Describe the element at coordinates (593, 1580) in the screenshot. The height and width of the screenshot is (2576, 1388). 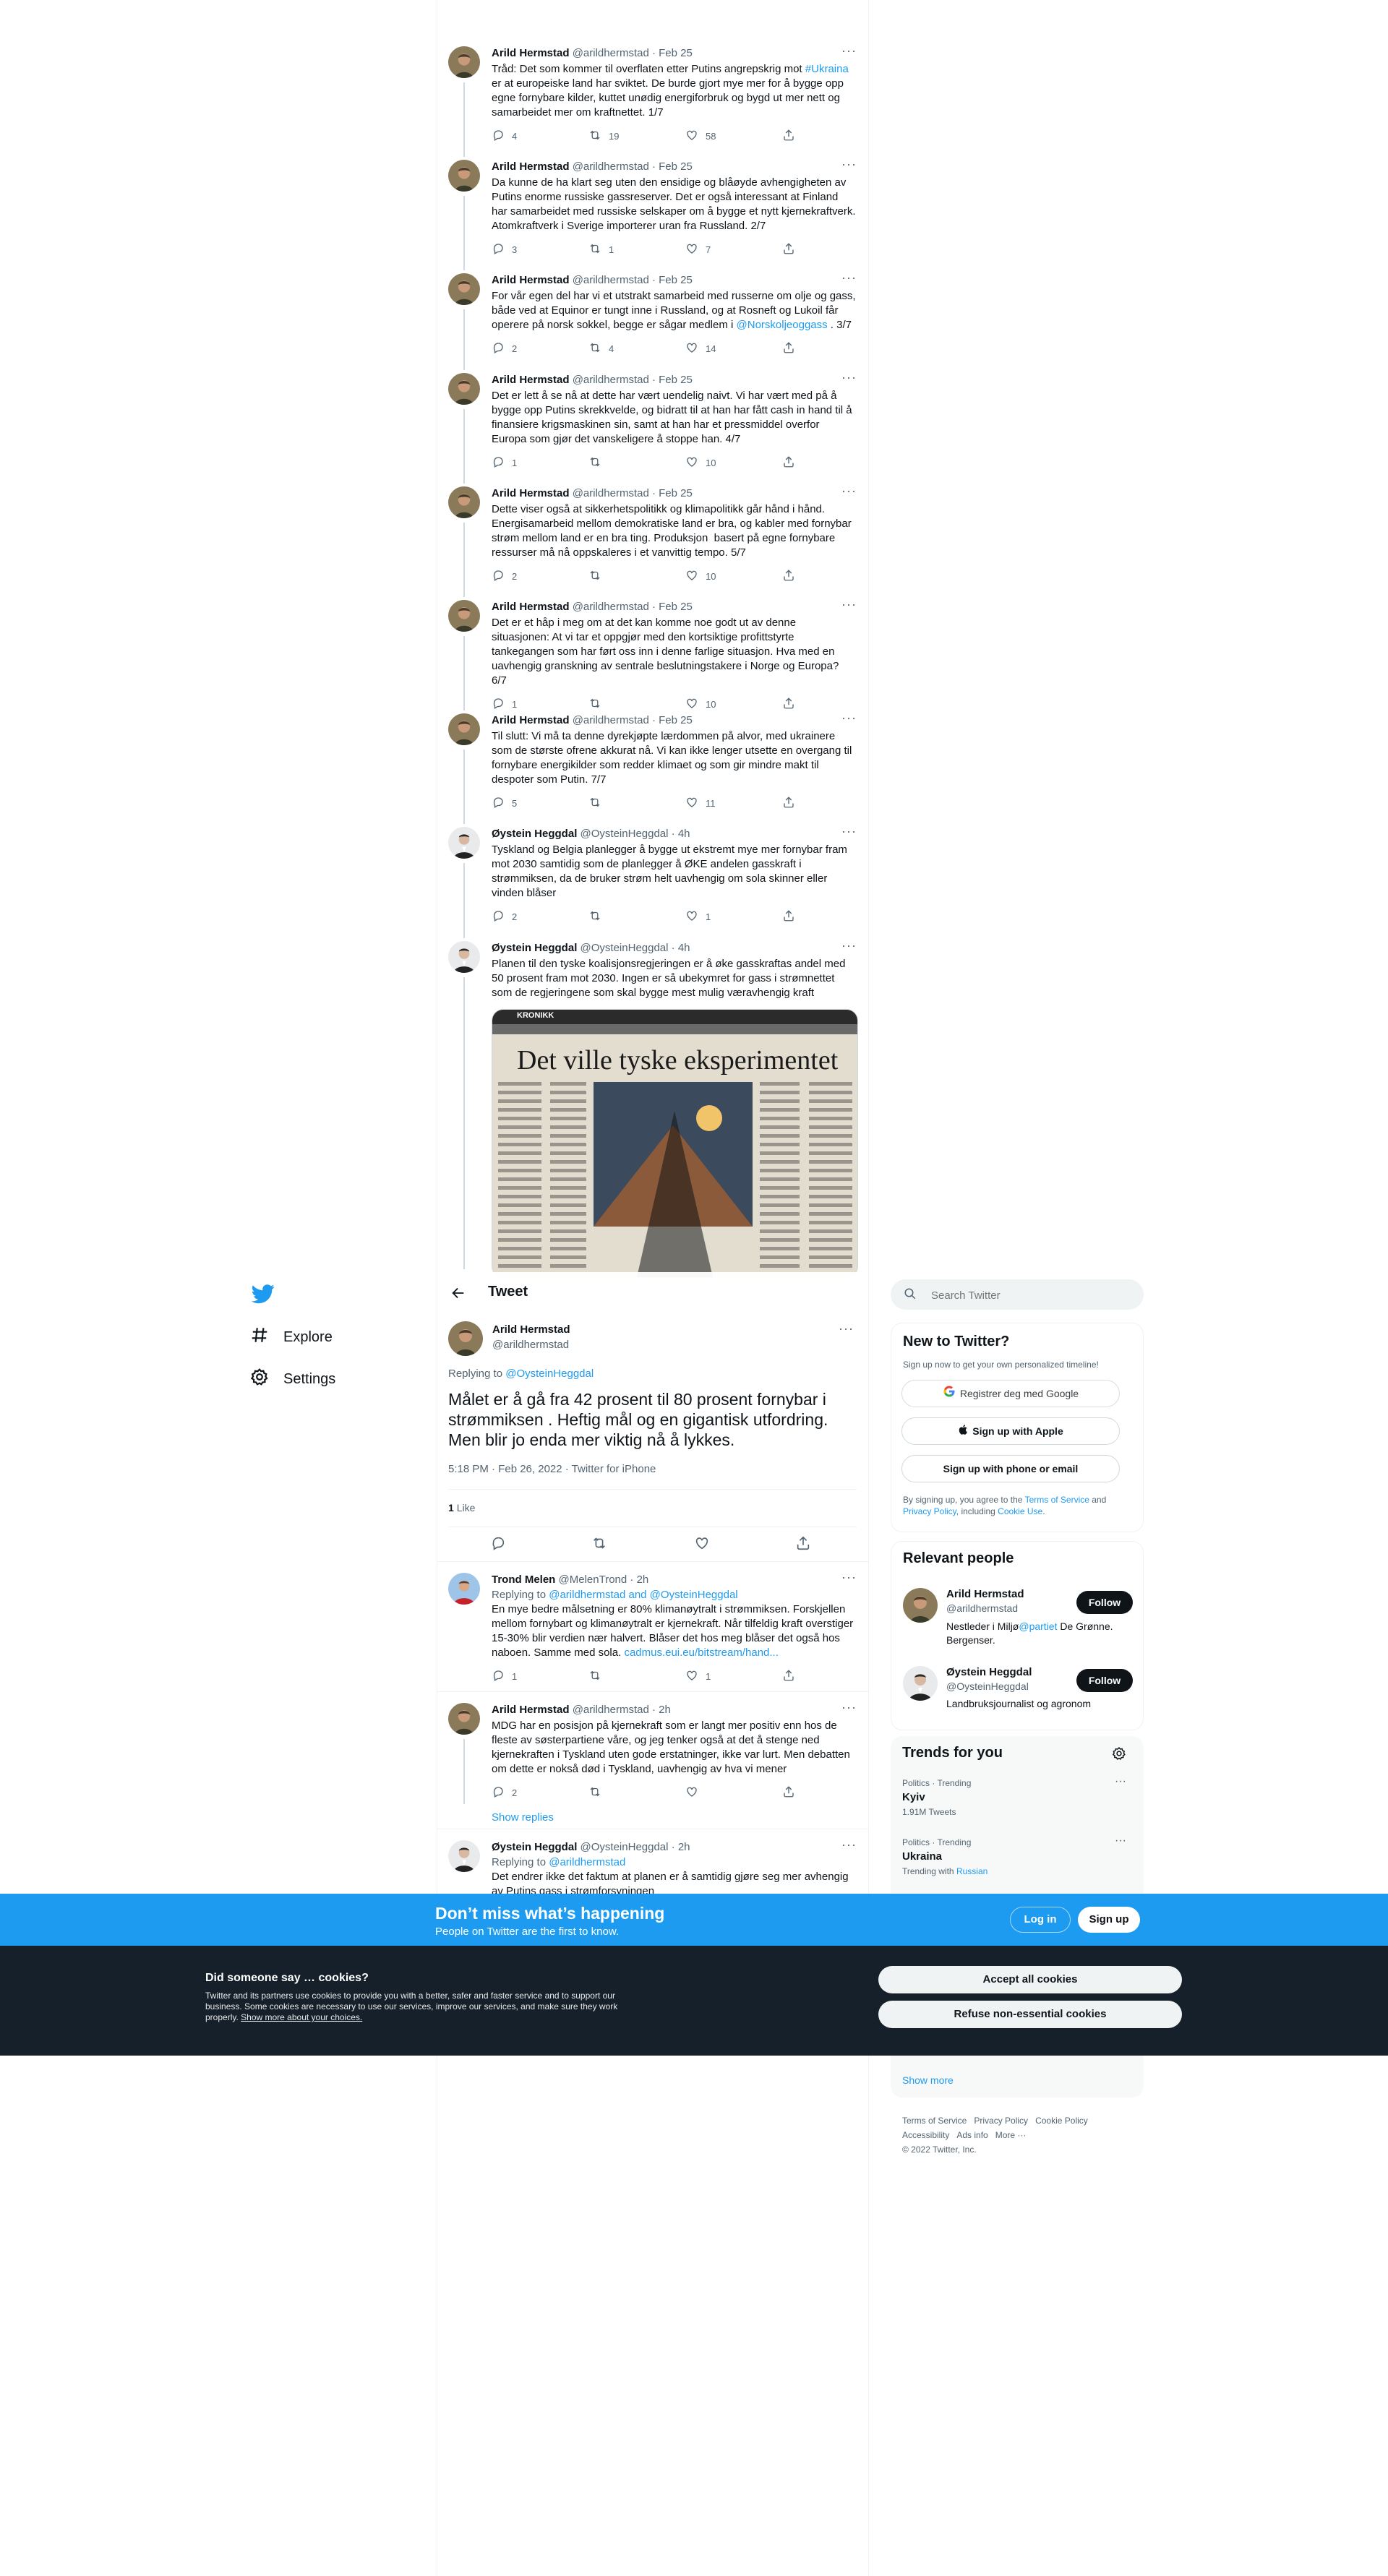
I see `author-handle: @MelenTrond` at that location.